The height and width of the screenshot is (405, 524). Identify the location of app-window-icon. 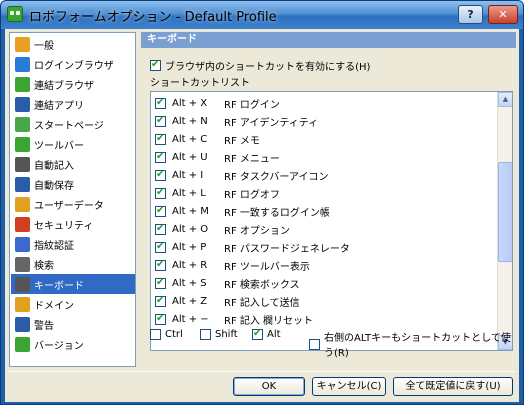
(22, 104).